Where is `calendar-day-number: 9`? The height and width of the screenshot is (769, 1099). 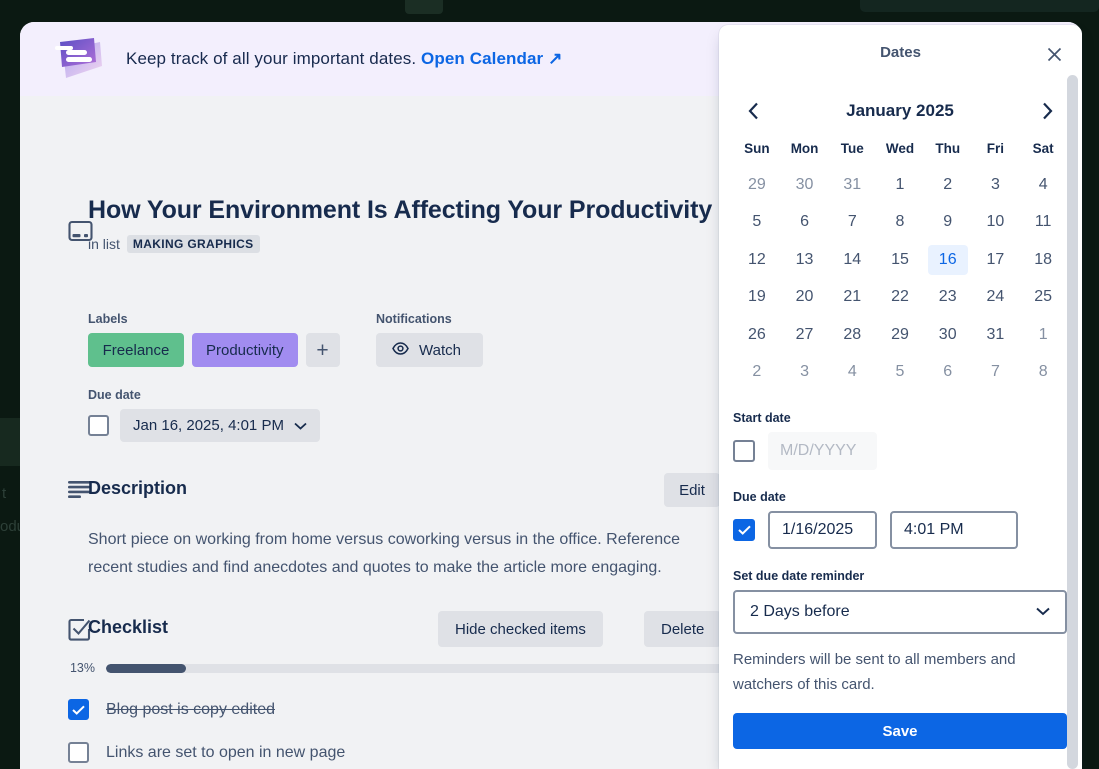 calendar-day-number: 9 is located at coordinates (948, 222).